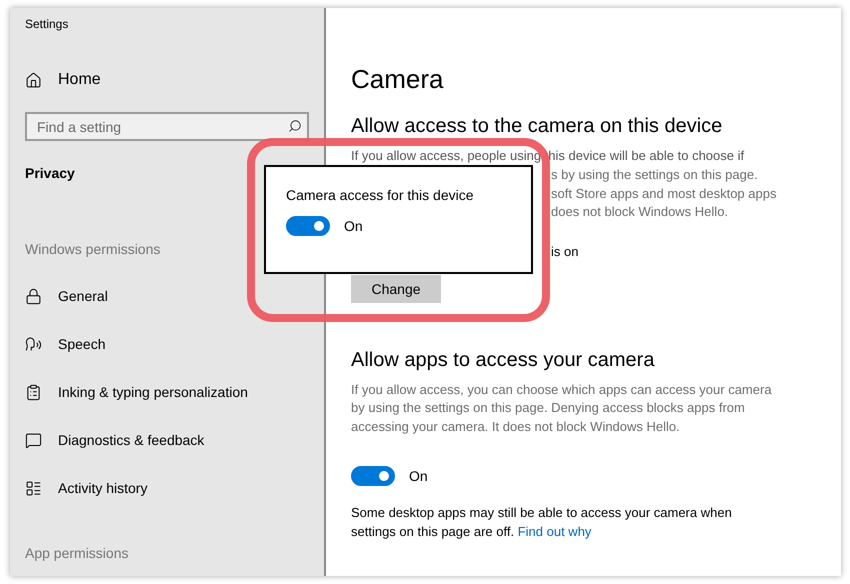 The image size is (850, 584). I want to click on sidebar-item: Activity history, so click(167, 488).